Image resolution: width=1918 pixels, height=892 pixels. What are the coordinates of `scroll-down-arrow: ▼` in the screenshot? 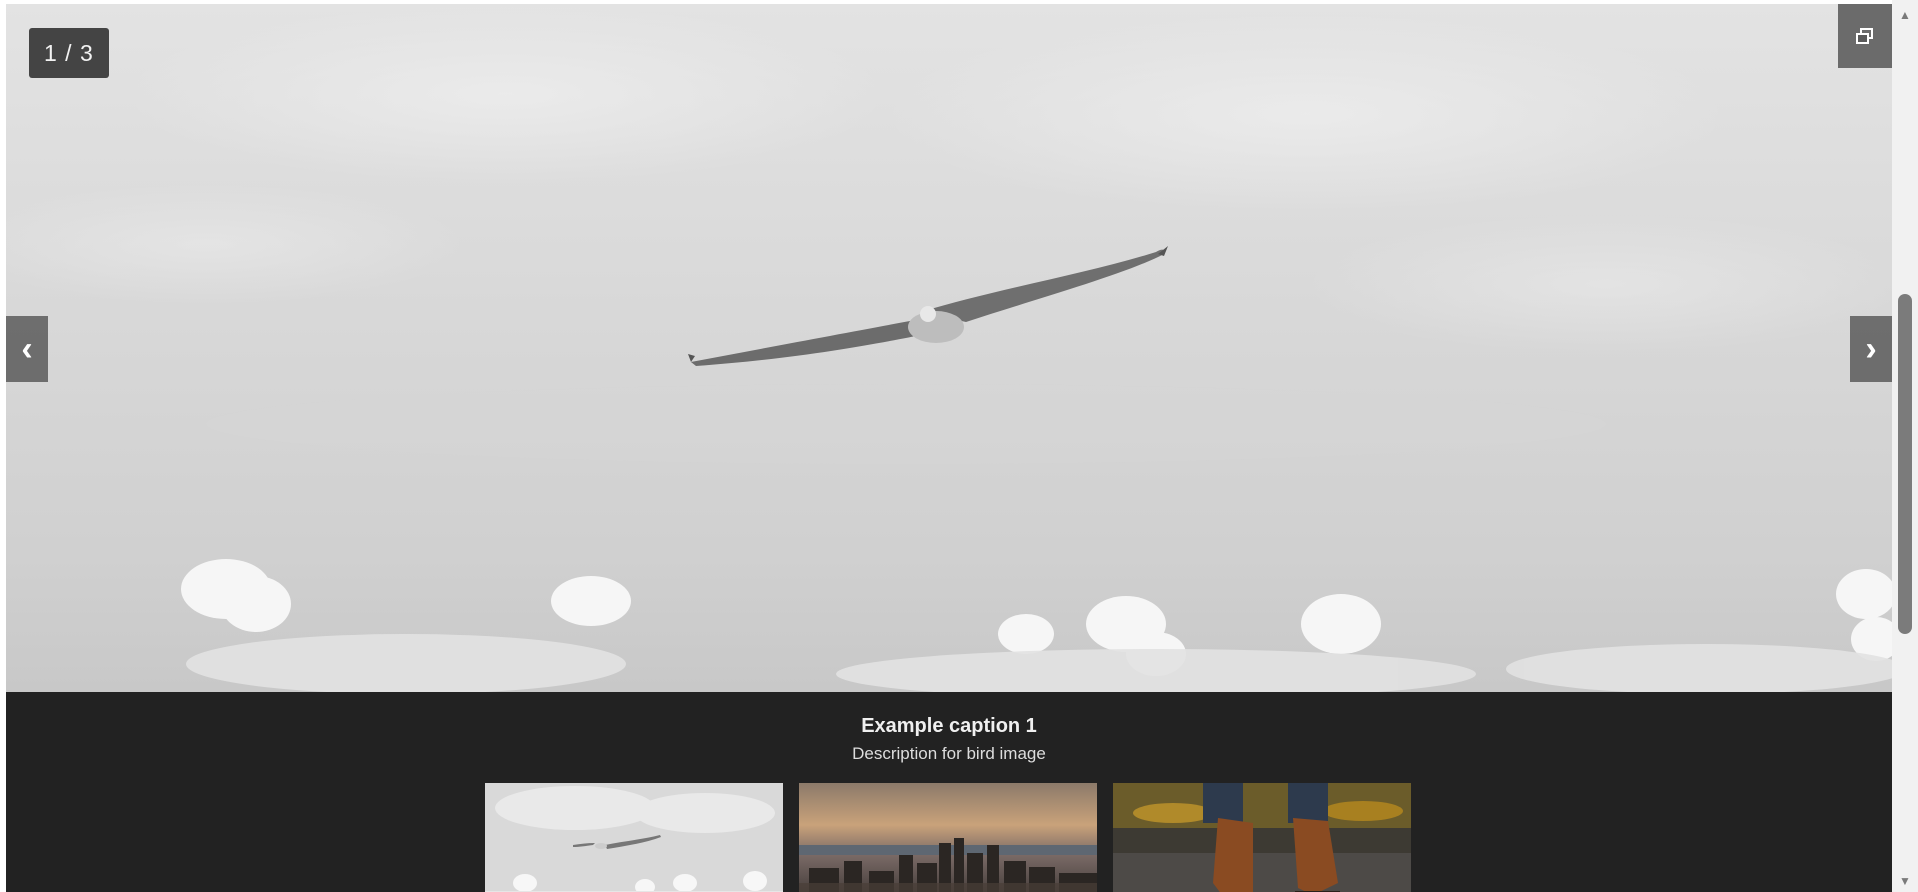 It's located at (1905, 881).